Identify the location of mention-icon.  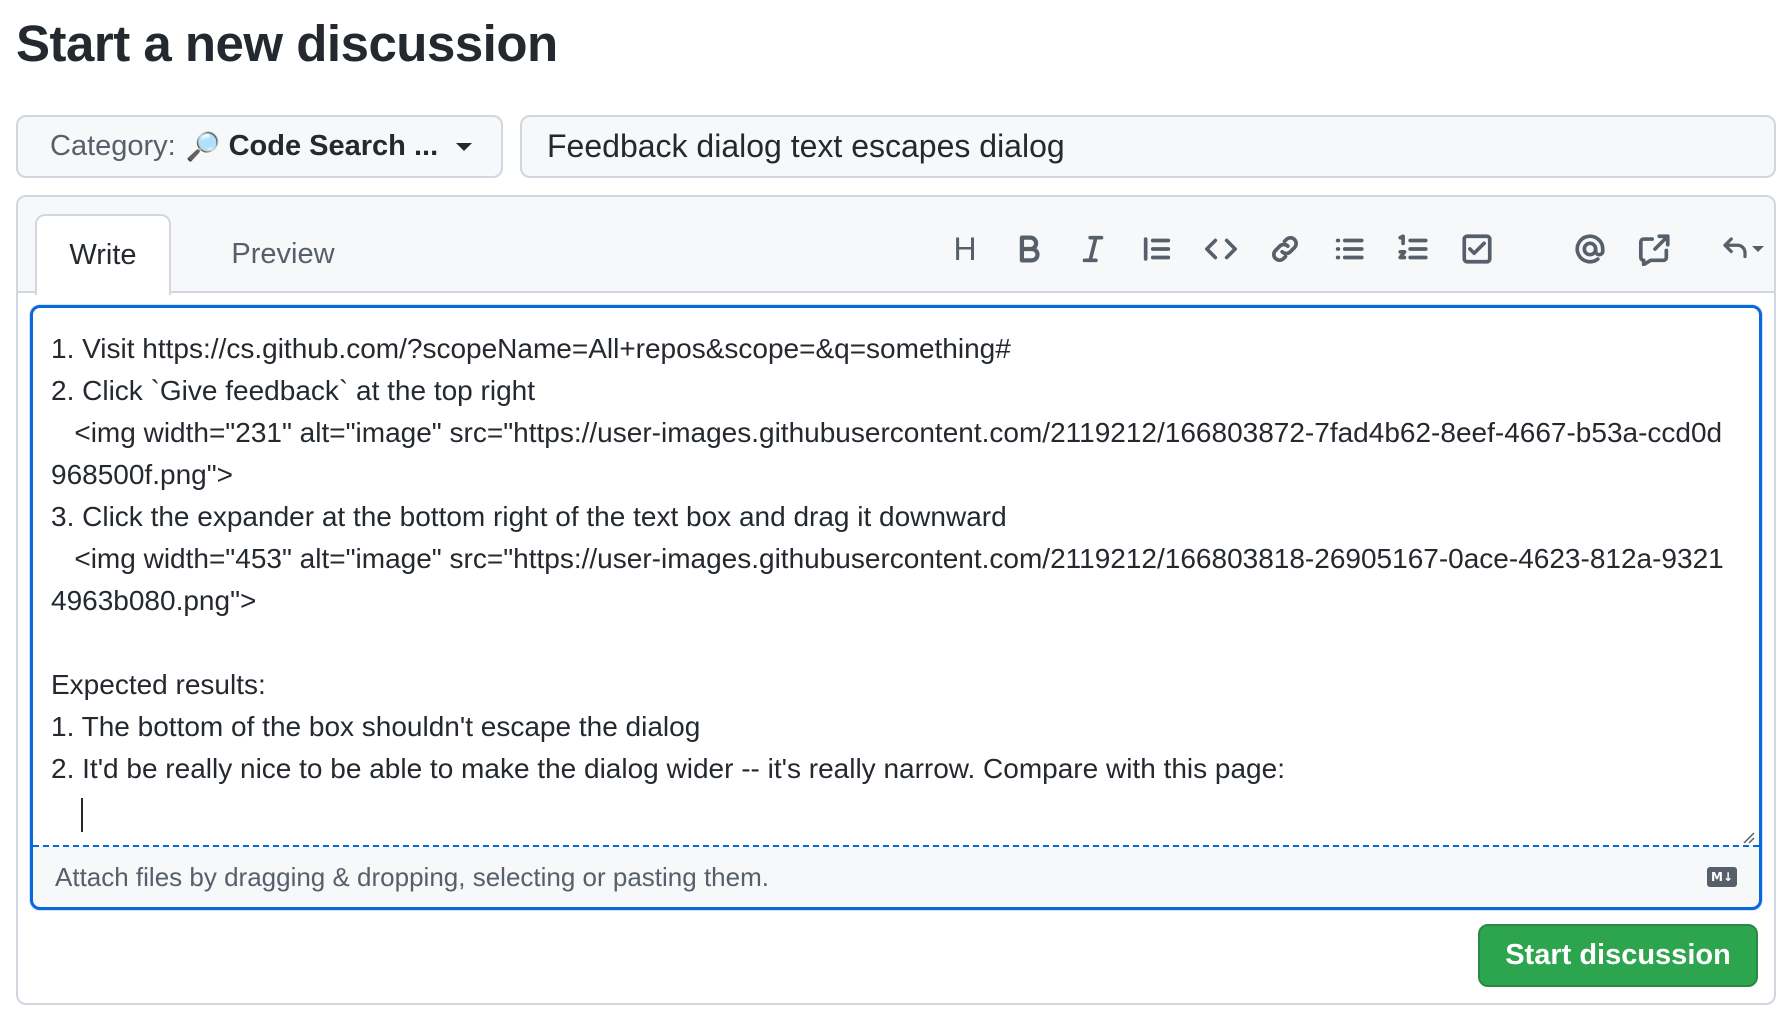
(1590, 249).